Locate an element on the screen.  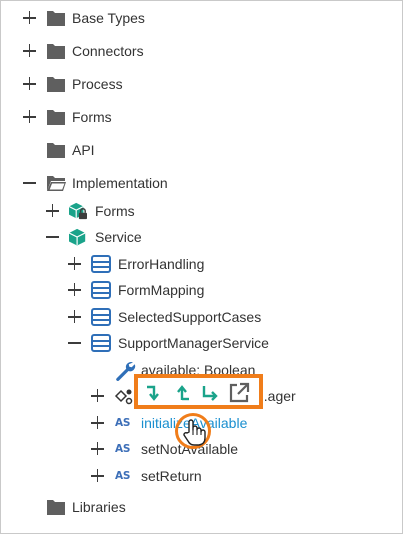
tree-item-libraries: Libraries is located at coordinates (201, 507).